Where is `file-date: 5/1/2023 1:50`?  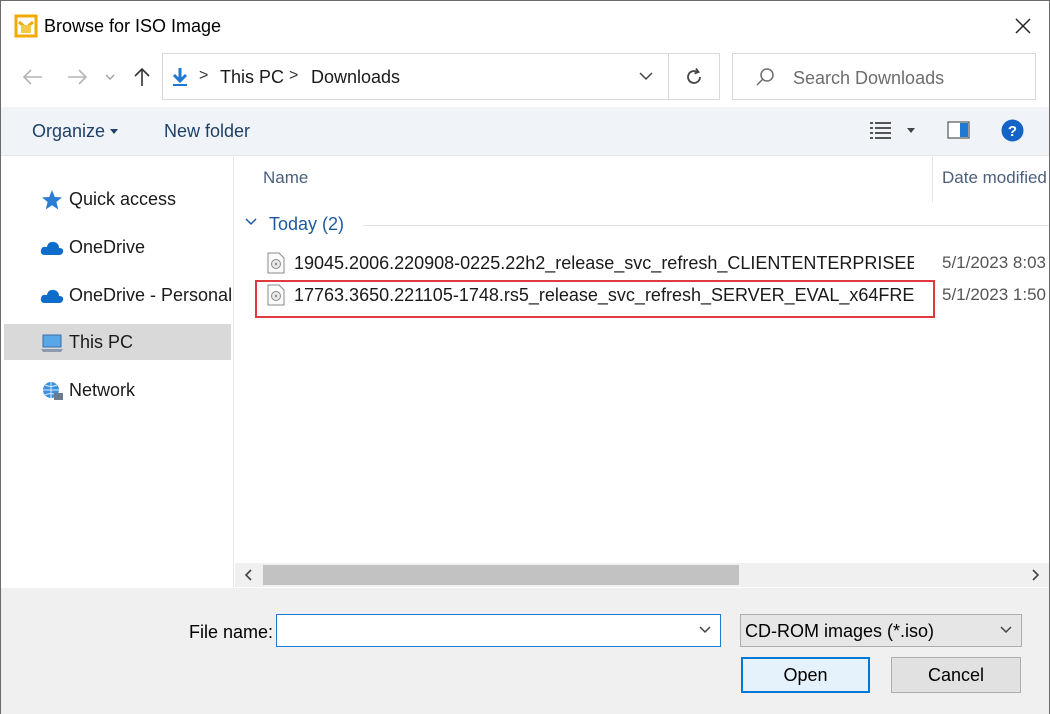 file-date: 5/1/2023 1:50 is located at coordinates (994, 294).